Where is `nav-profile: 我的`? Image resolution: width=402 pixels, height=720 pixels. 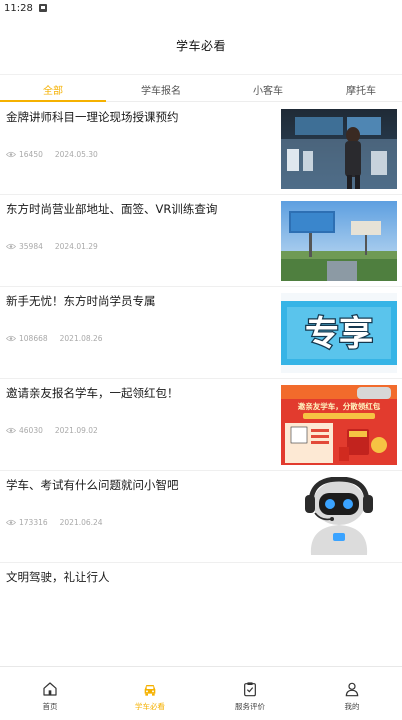
nav-profile: 我的 is located at coordinates (352, 693).